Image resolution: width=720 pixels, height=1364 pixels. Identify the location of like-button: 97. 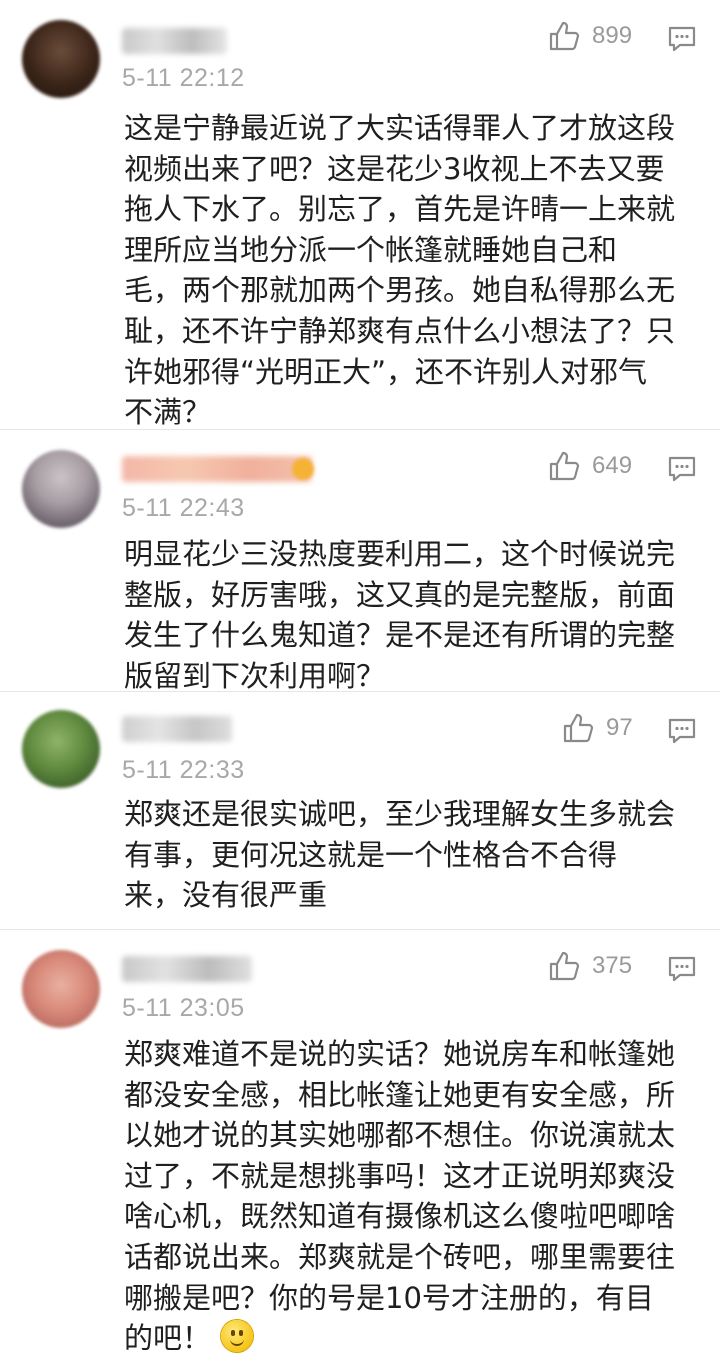
(597, 728).